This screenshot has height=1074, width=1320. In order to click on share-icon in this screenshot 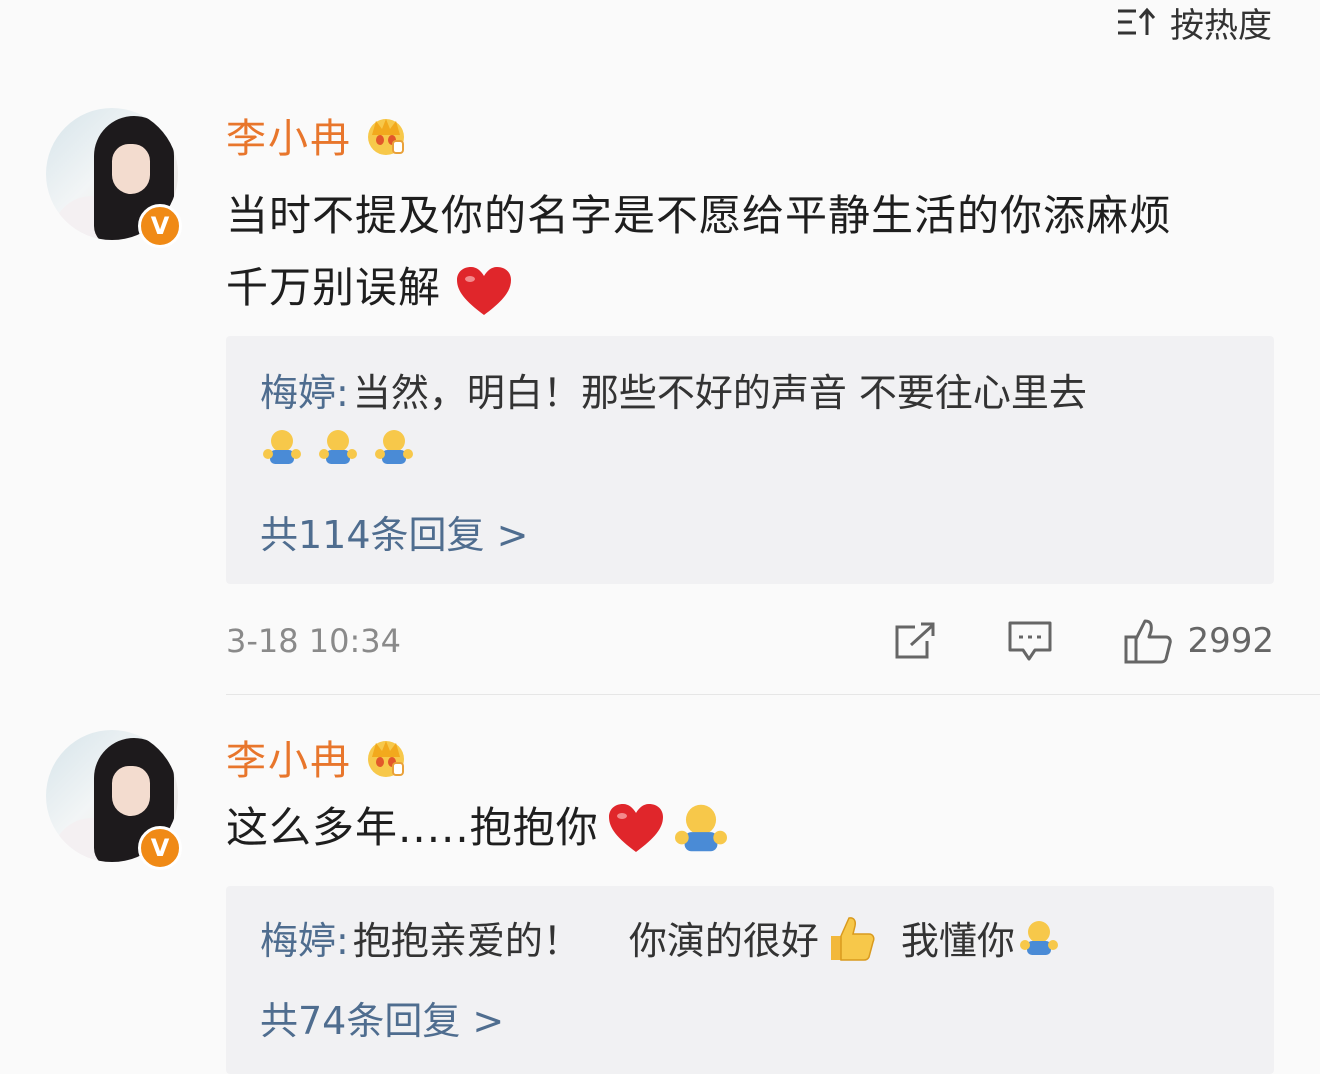, I will do `click(915, 640)`.